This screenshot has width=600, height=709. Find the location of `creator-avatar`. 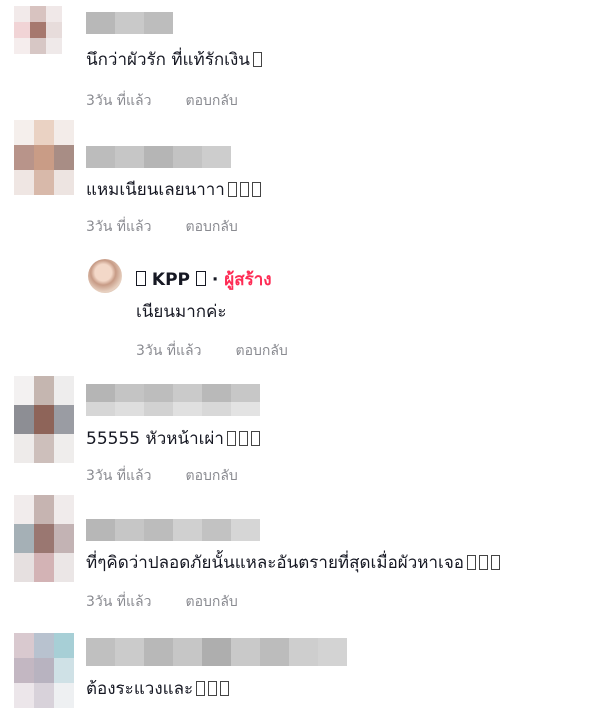

creator-avatar is located at coordinates (105, 276).